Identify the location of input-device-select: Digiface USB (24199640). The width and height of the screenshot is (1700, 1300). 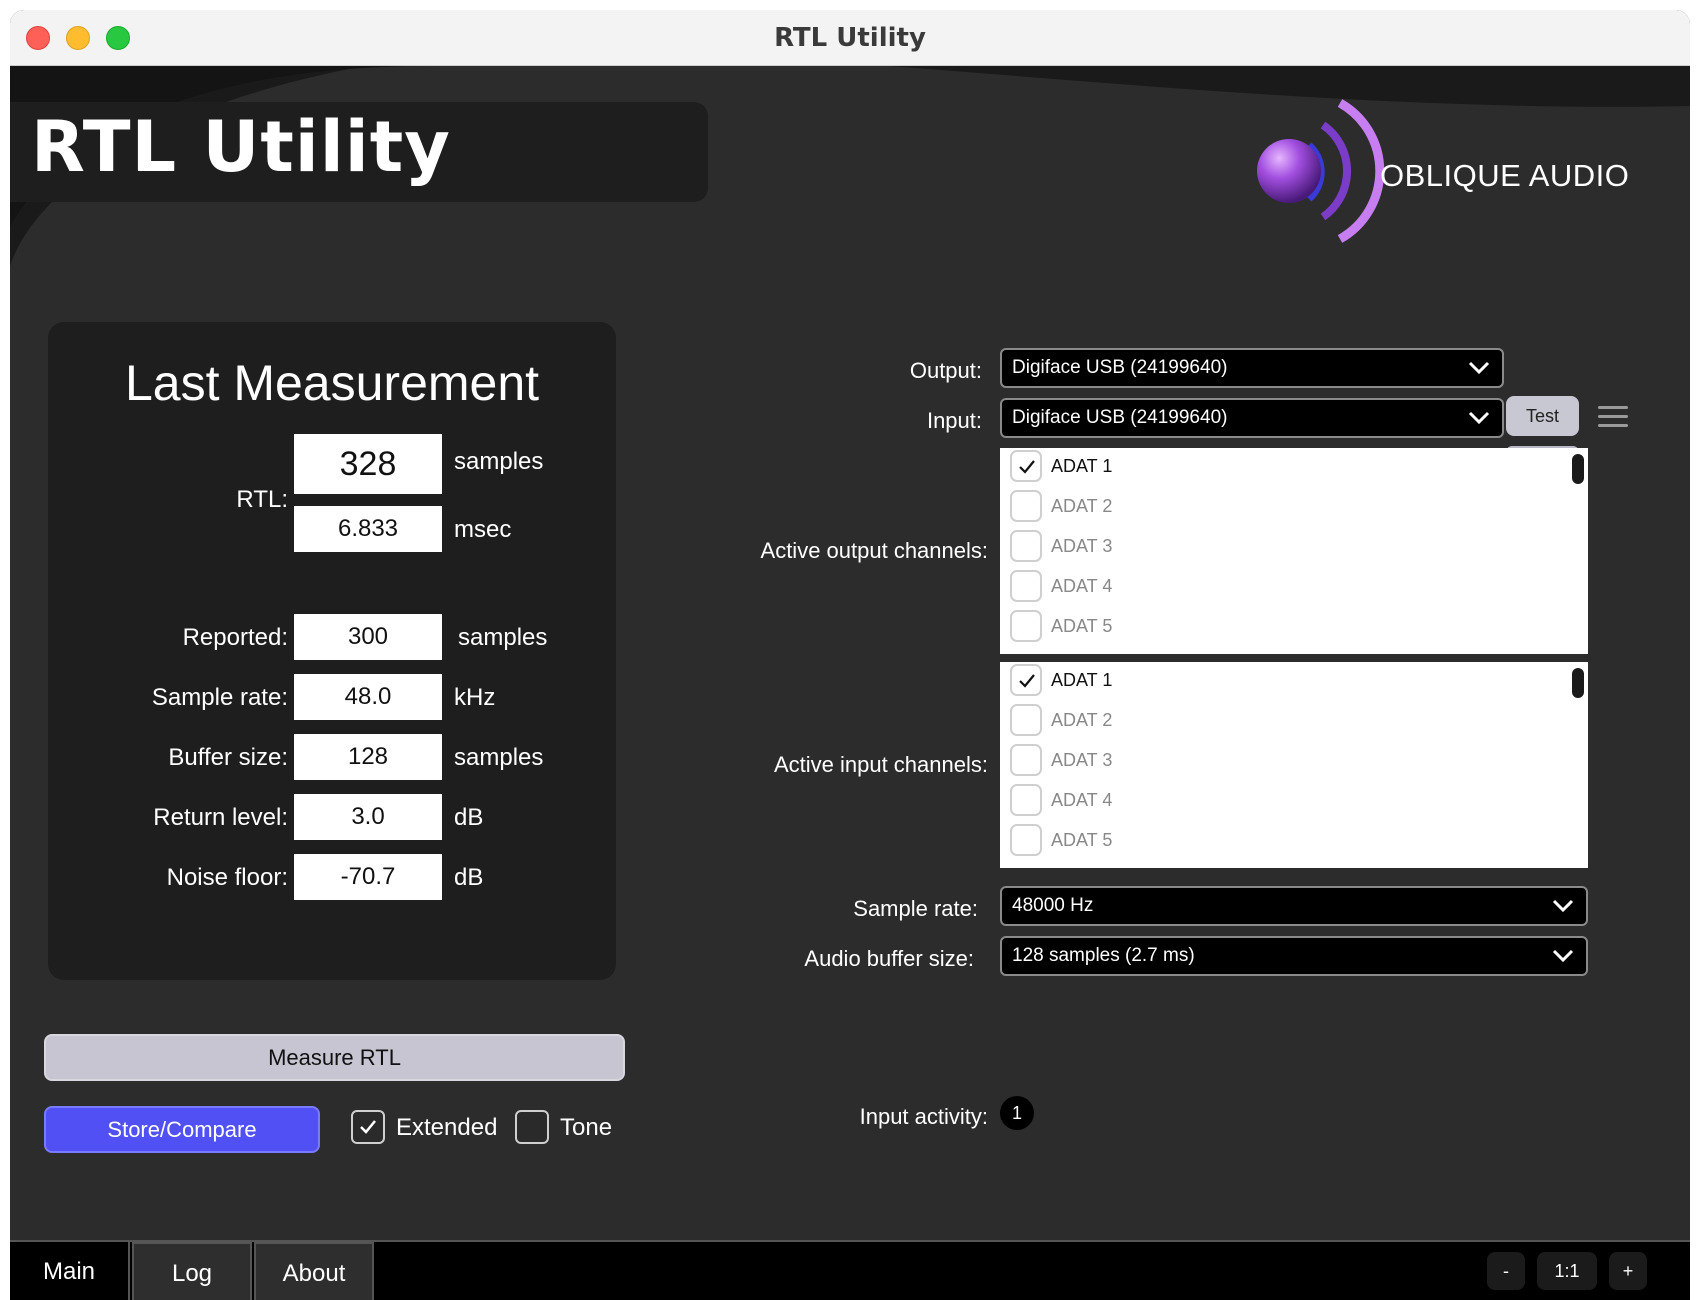
(1252, 418).